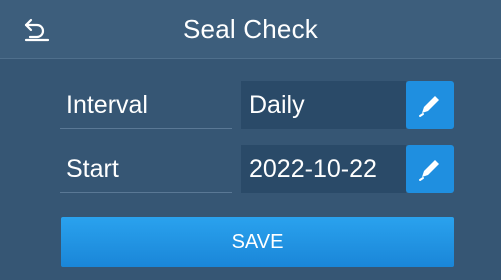 This screenshot has height=280, width=501. What do you see at coordinates (146, 169) in the screenshot?
I see `start-label: Start` at bounding box center [146, 169].